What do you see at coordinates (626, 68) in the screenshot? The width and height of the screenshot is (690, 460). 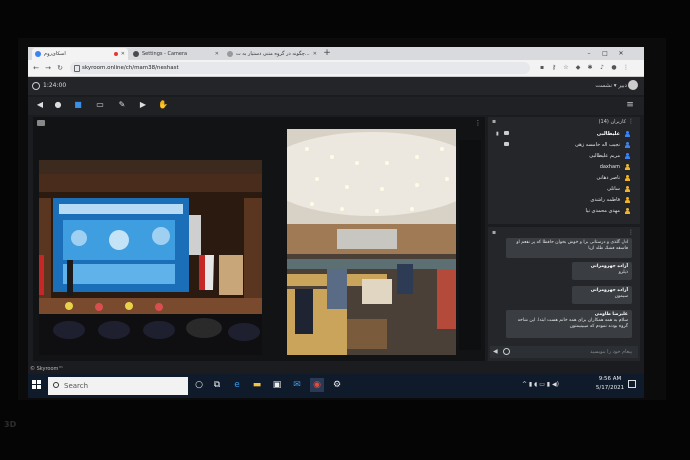 I see `browser-menu-icon: ⋮` at bounding box center [626, 68].